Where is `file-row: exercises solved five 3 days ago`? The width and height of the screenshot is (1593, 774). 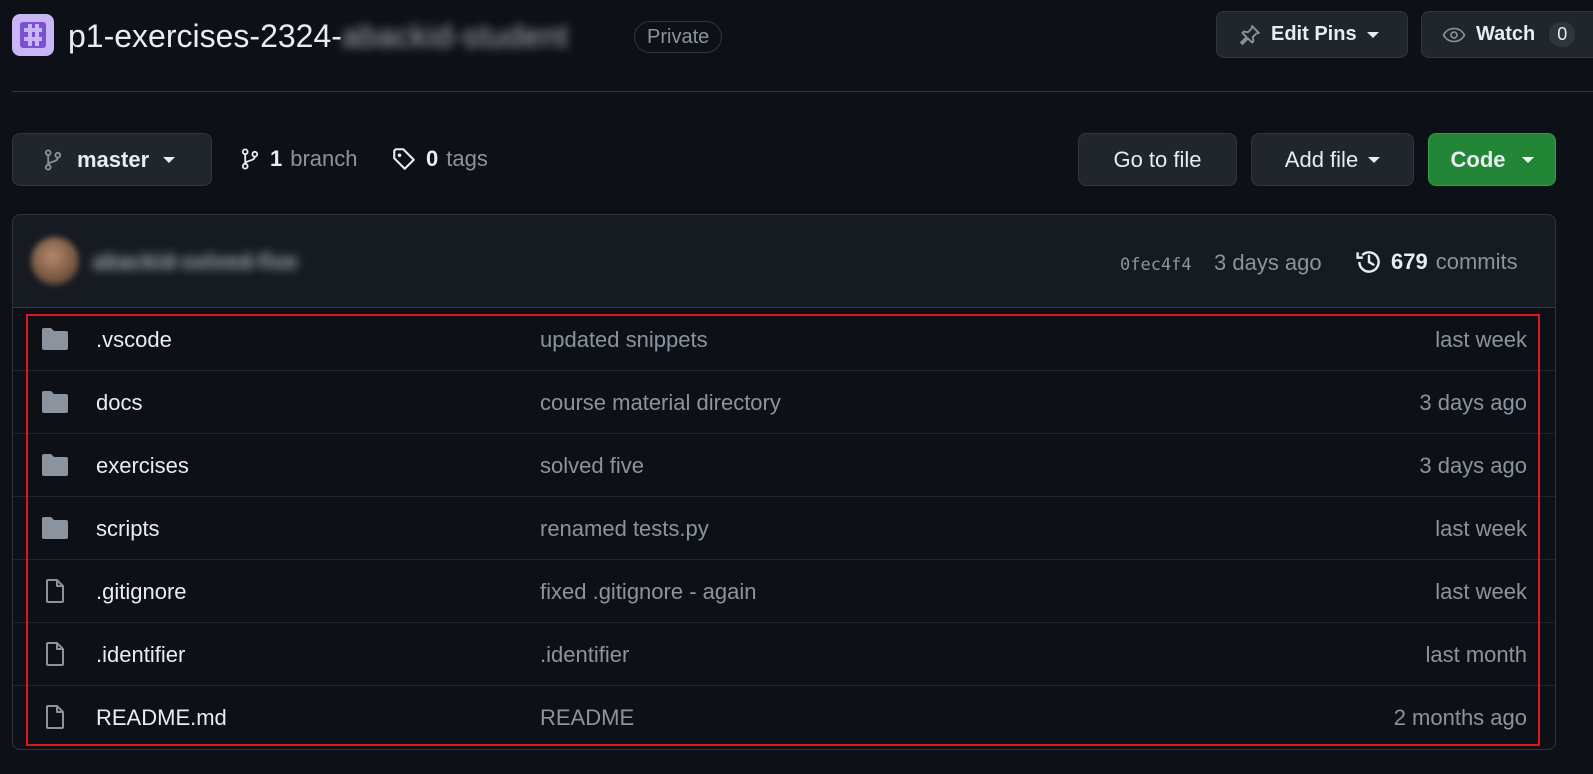
file-row: exercises solved five 3 days ago is located at coordinates (784, 465).